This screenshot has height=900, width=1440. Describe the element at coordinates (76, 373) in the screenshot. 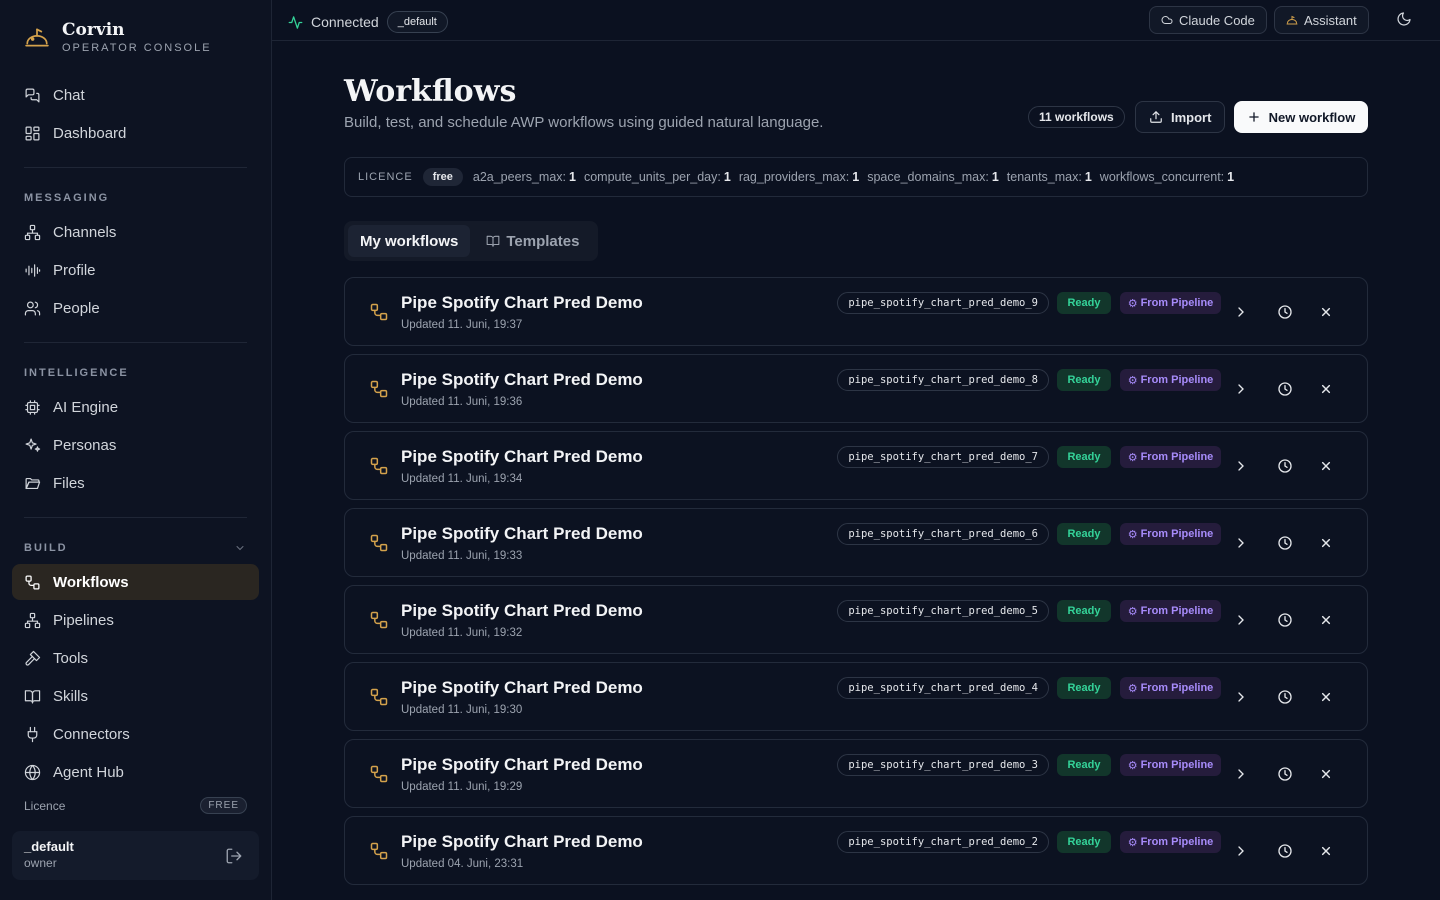

I see `section-label-intelligence: INTELLIGENCE` at that location.